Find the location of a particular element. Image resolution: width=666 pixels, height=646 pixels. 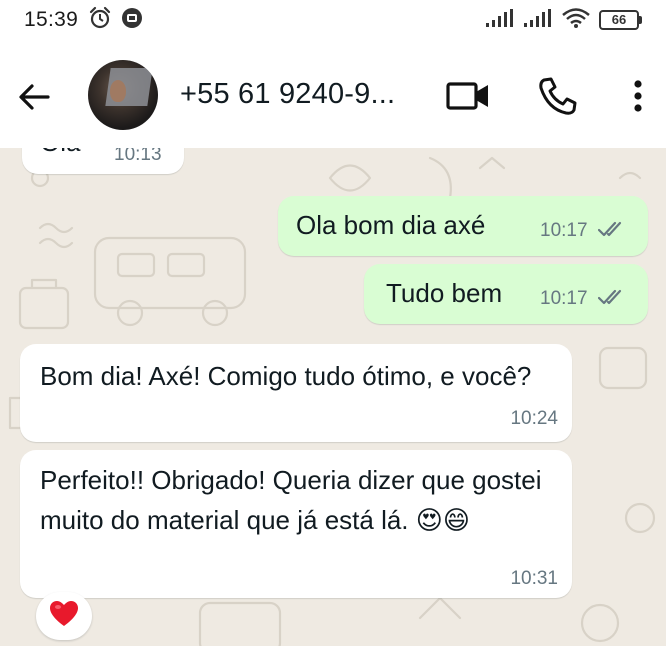

status-time: 15:39 is located at coordinates (51, 19).